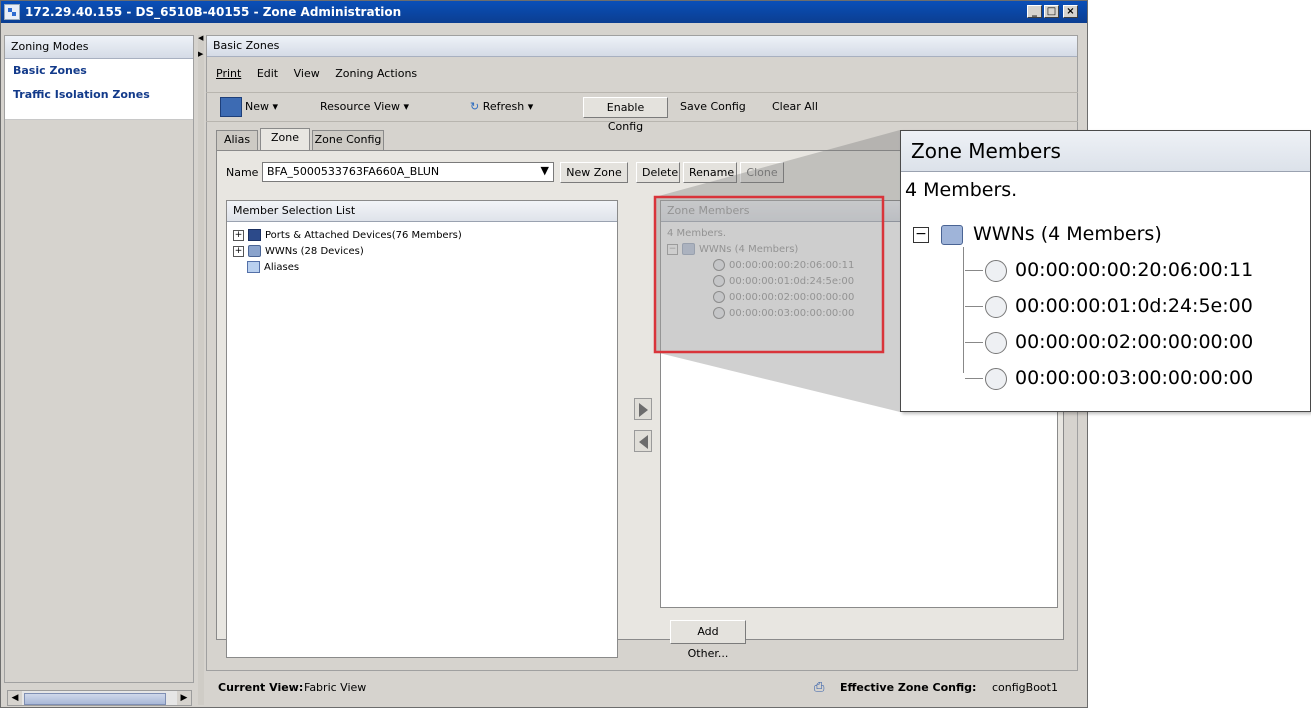 The height and width of the screenshot is (708, 1311). What do you see at coordinates (908, 687) in the screenshot?
I see `effective-config-label: Effective Zone Config:` at bounding box center [908, 687].